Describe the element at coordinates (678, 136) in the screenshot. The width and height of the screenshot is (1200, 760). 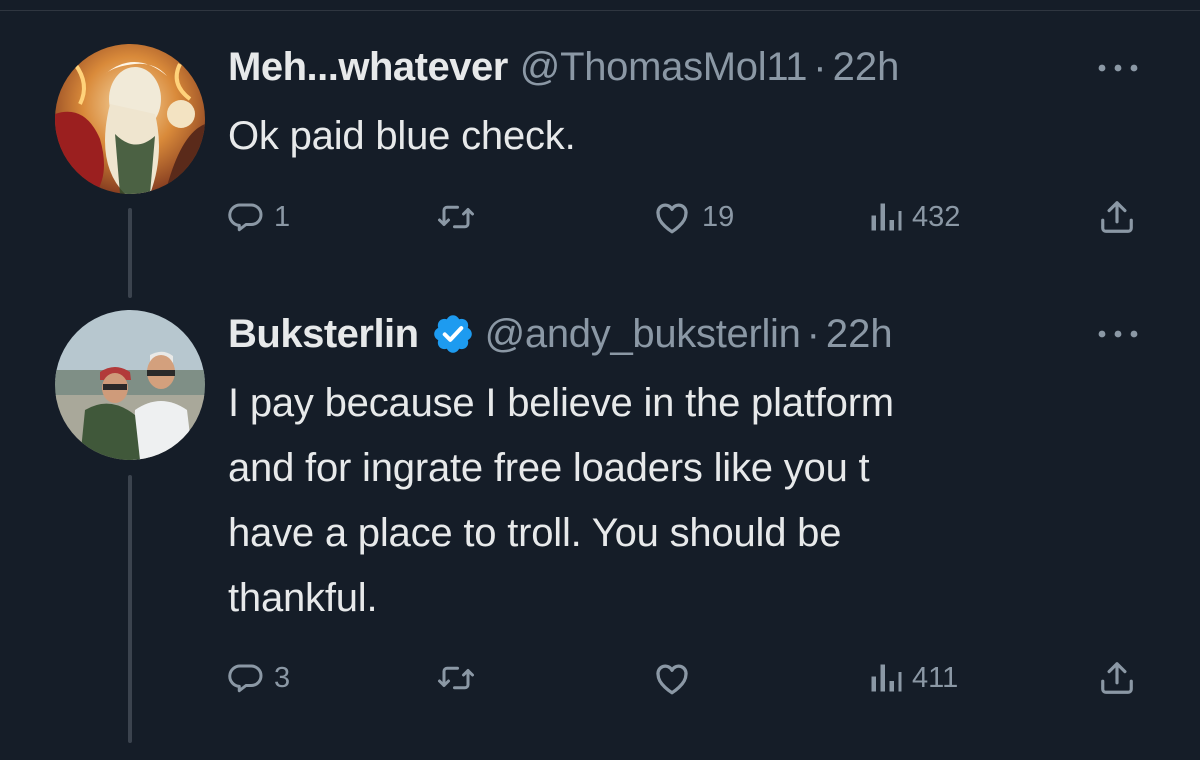
I see `tweet-text: Ok paid blue check.` at that location.